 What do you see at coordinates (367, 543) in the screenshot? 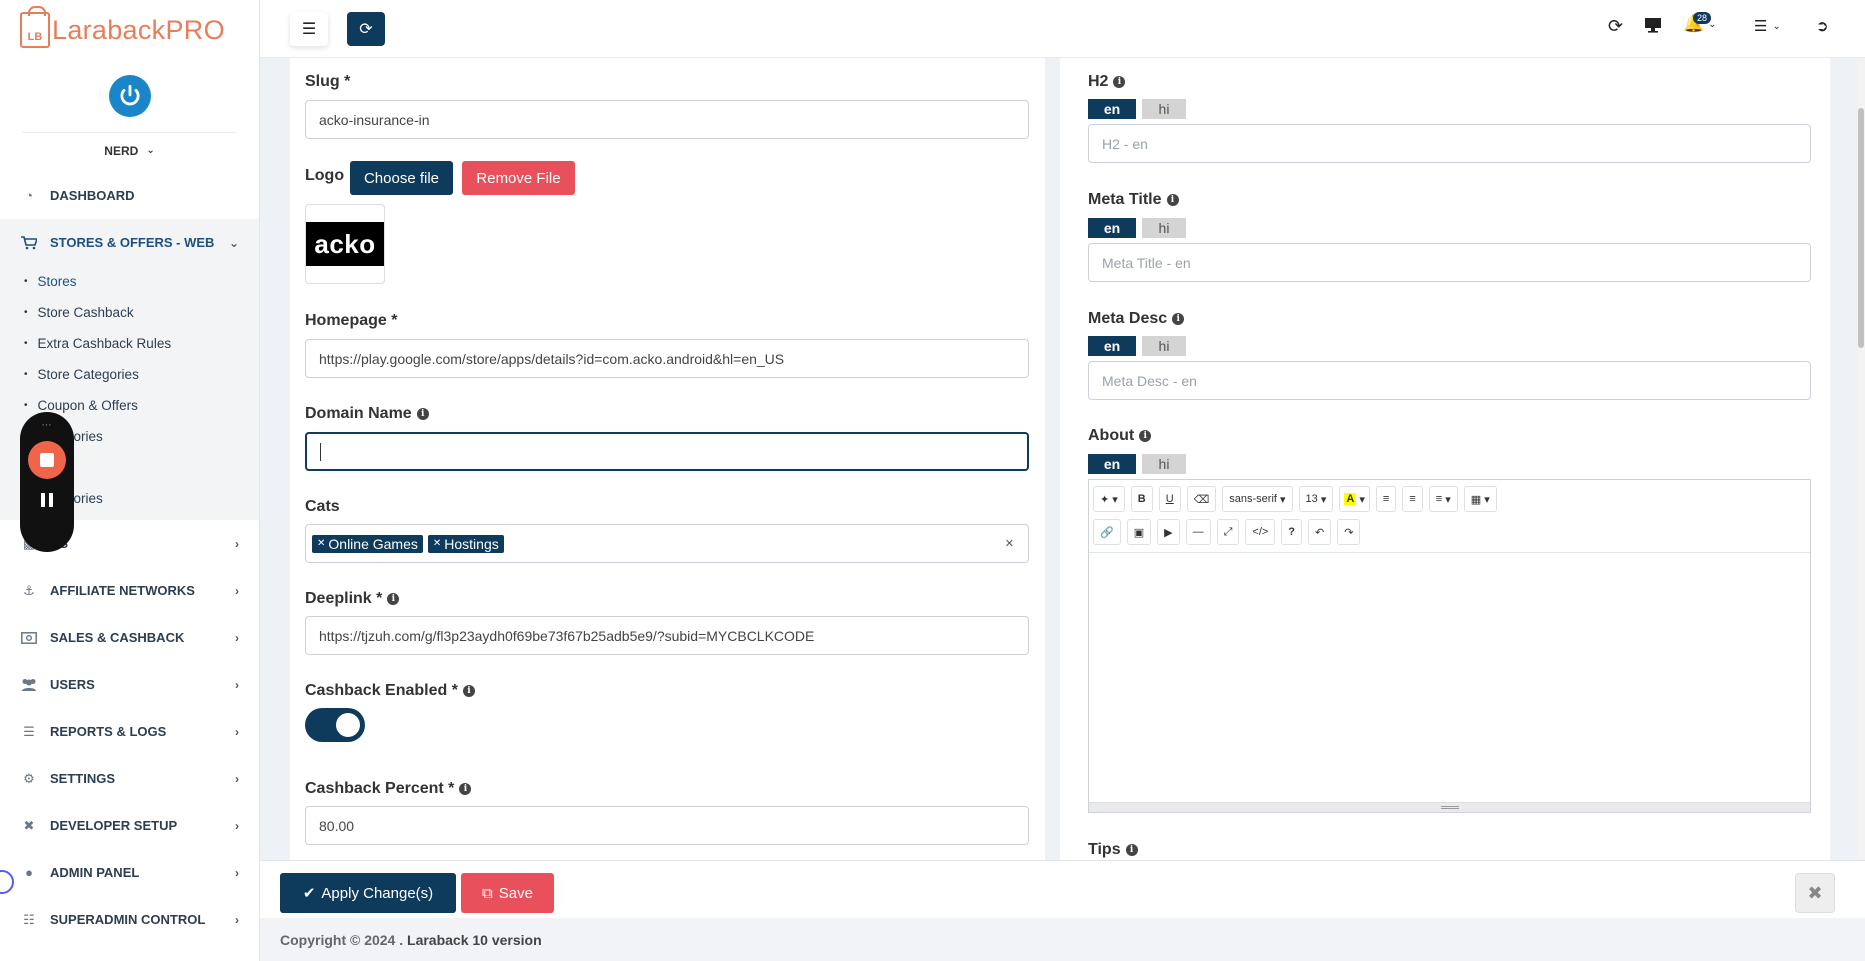
I see `cat-tag: ✕ Online Games` at bounding box center [367, 543].